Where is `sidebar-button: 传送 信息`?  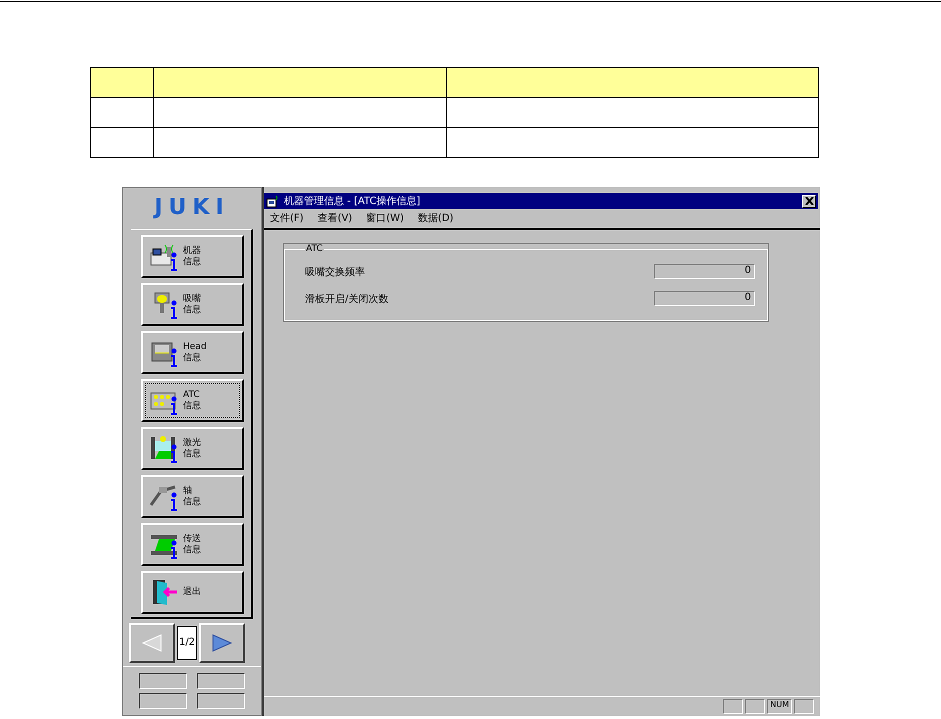
sidebar-button: 传送 信息 is located at coordinates (192, 544).